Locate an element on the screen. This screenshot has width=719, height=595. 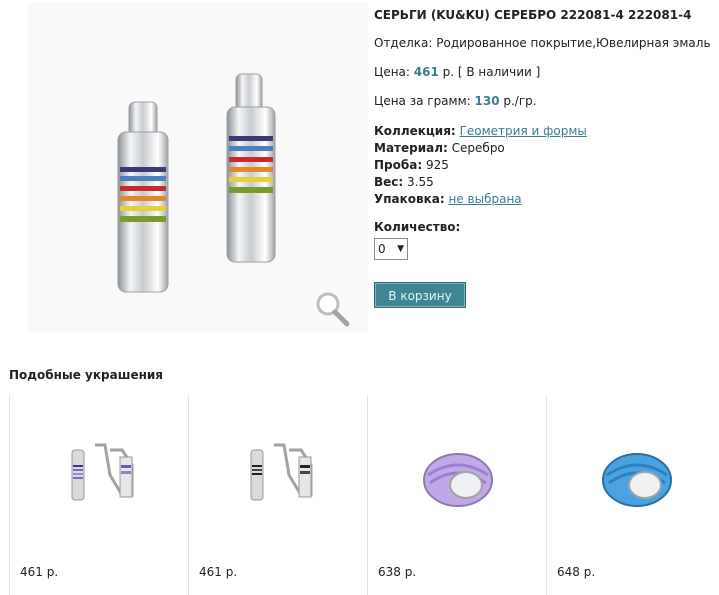
ppg-value: 130 is located at coordinates (487, 101).